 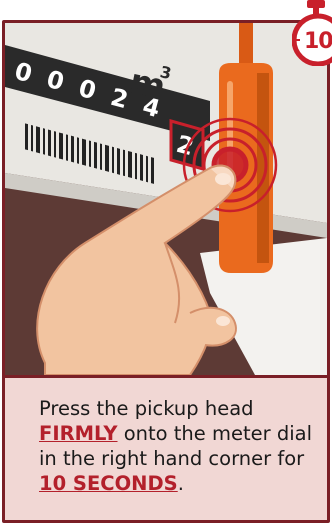 I want to click on instruction-text-part: Press the pickup head, so click(x=146, y=408).